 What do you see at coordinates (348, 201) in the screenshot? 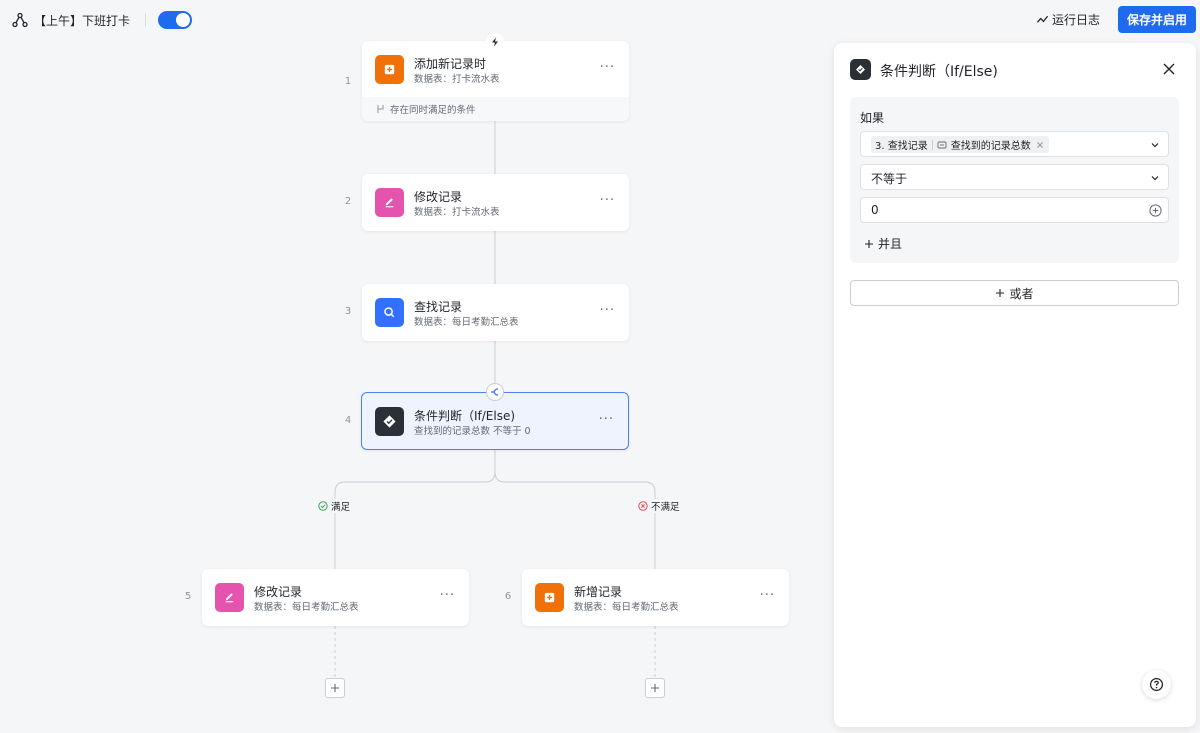
I see `step-number: 2` at bounding box center [348, 201].